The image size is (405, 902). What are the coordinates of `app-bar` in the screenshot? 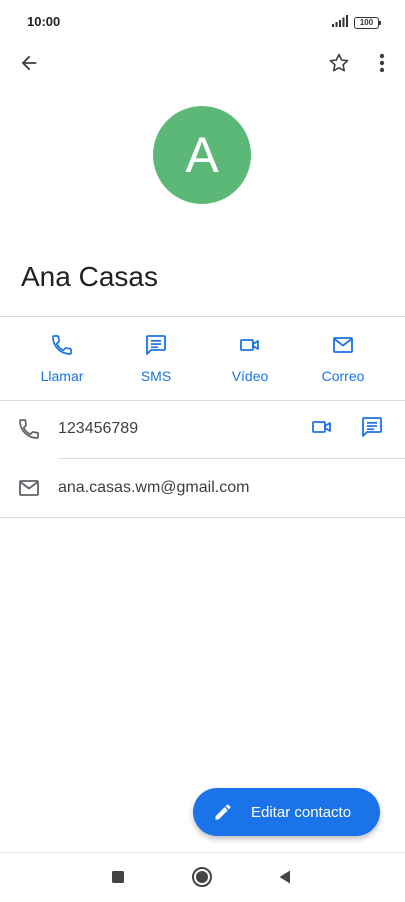 It's located at (202, 64).